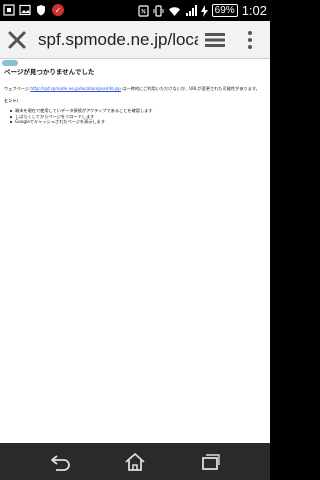 This screenshot has width=320, height=480. I want to click on overflow-menu-icon, so click(250, 40).